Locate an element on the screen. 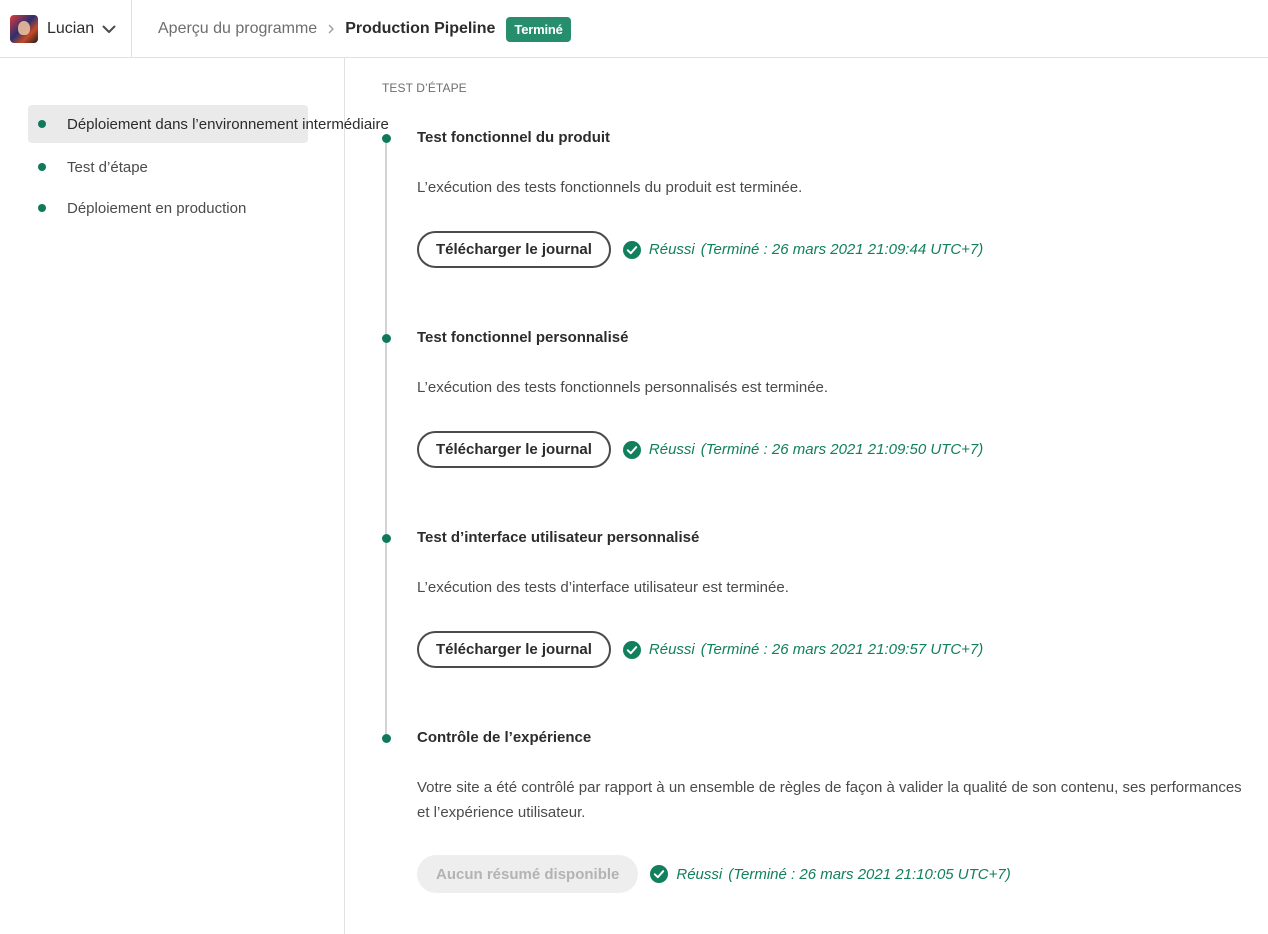 Image resolution: width=1268 pixels, height=934 pixels. step-title: Test fonctionnel personnalisé is located at coordinates (523, 337).